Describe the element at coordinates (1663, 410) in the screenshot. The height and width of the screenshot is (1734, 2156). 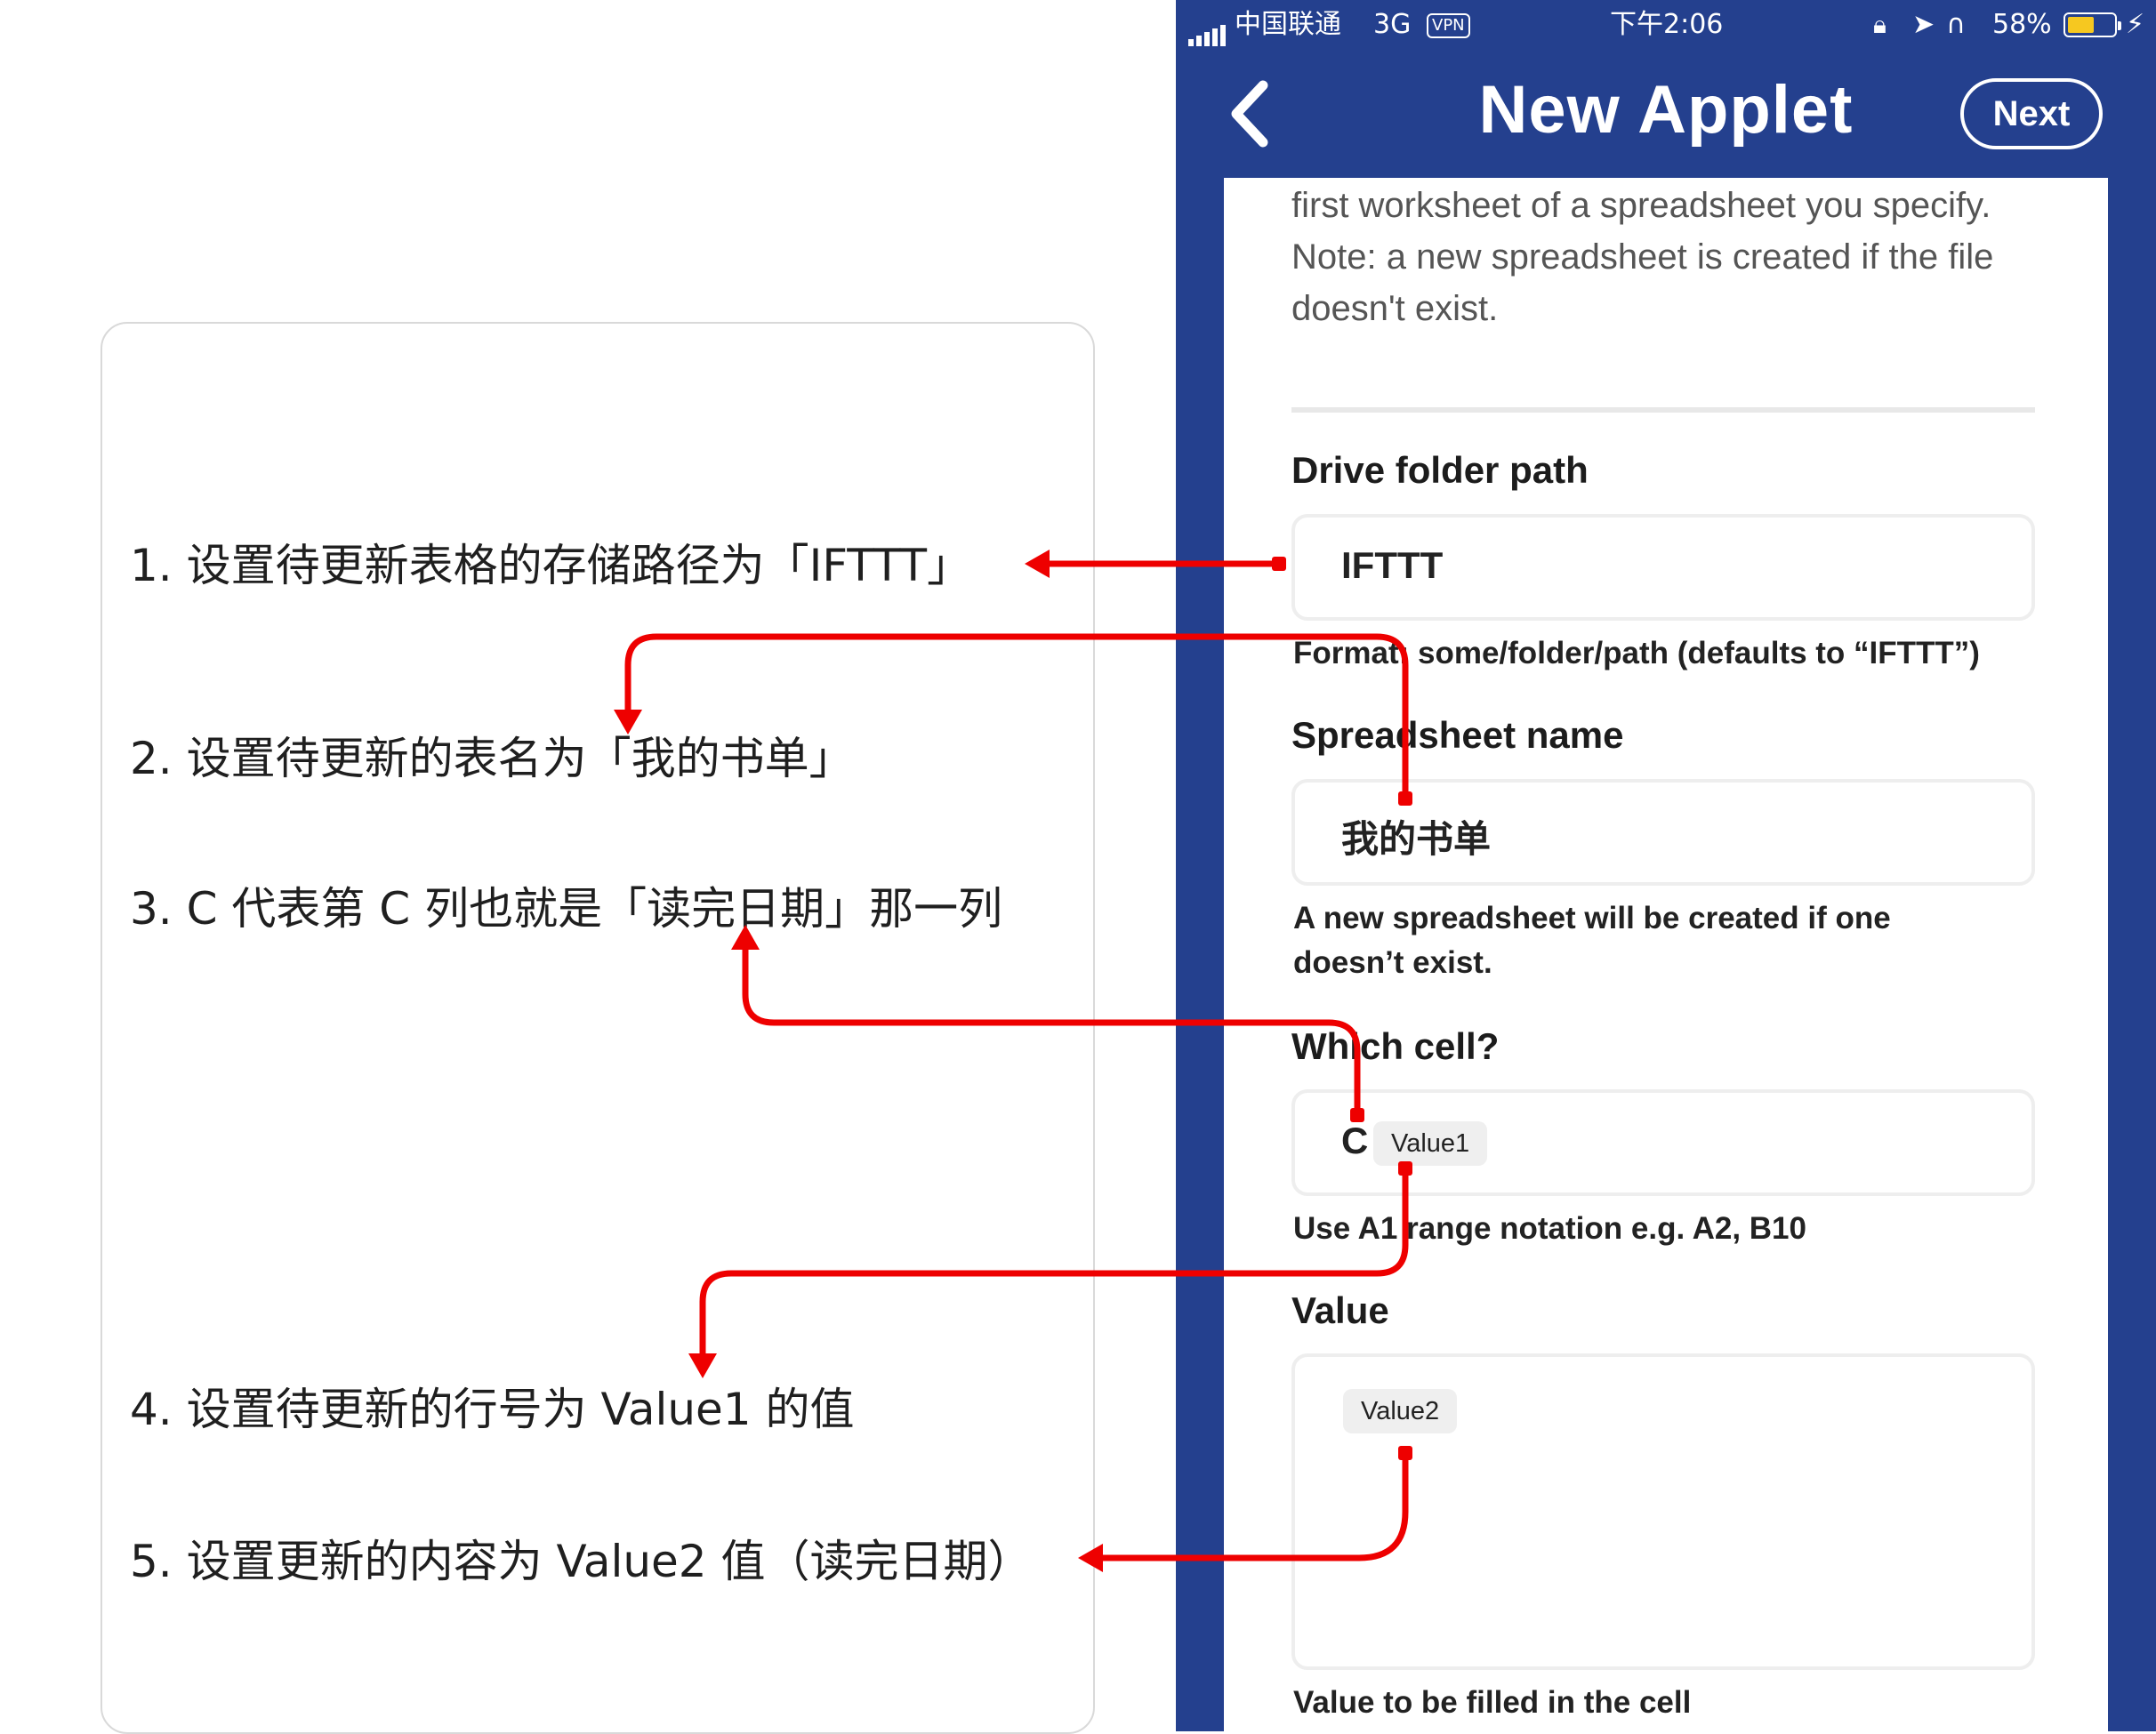
I see `divider` at that location.